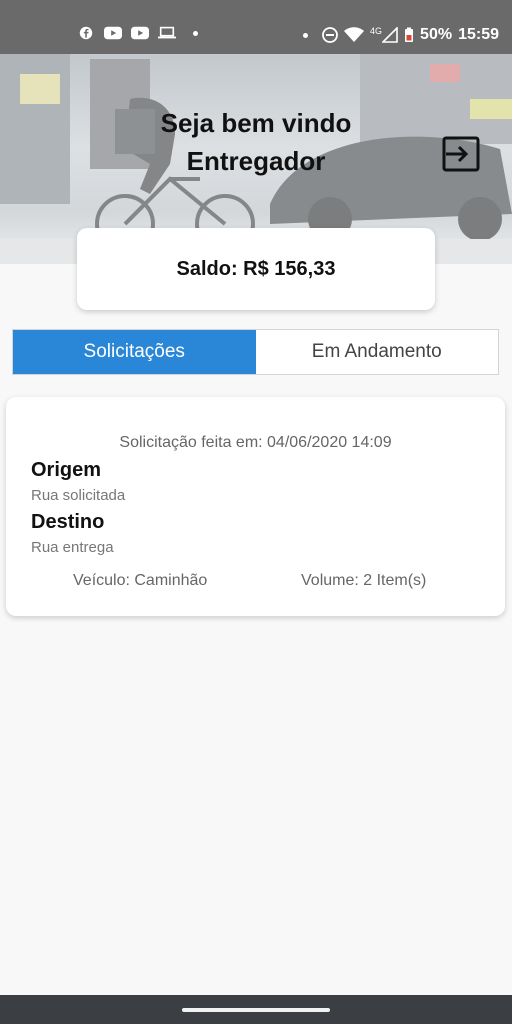 This screenshot has height=1024, width=512. Describe the element at coordinates (72, 547) in the screenshot. I see `destination-value: Rua entrega` at that location.